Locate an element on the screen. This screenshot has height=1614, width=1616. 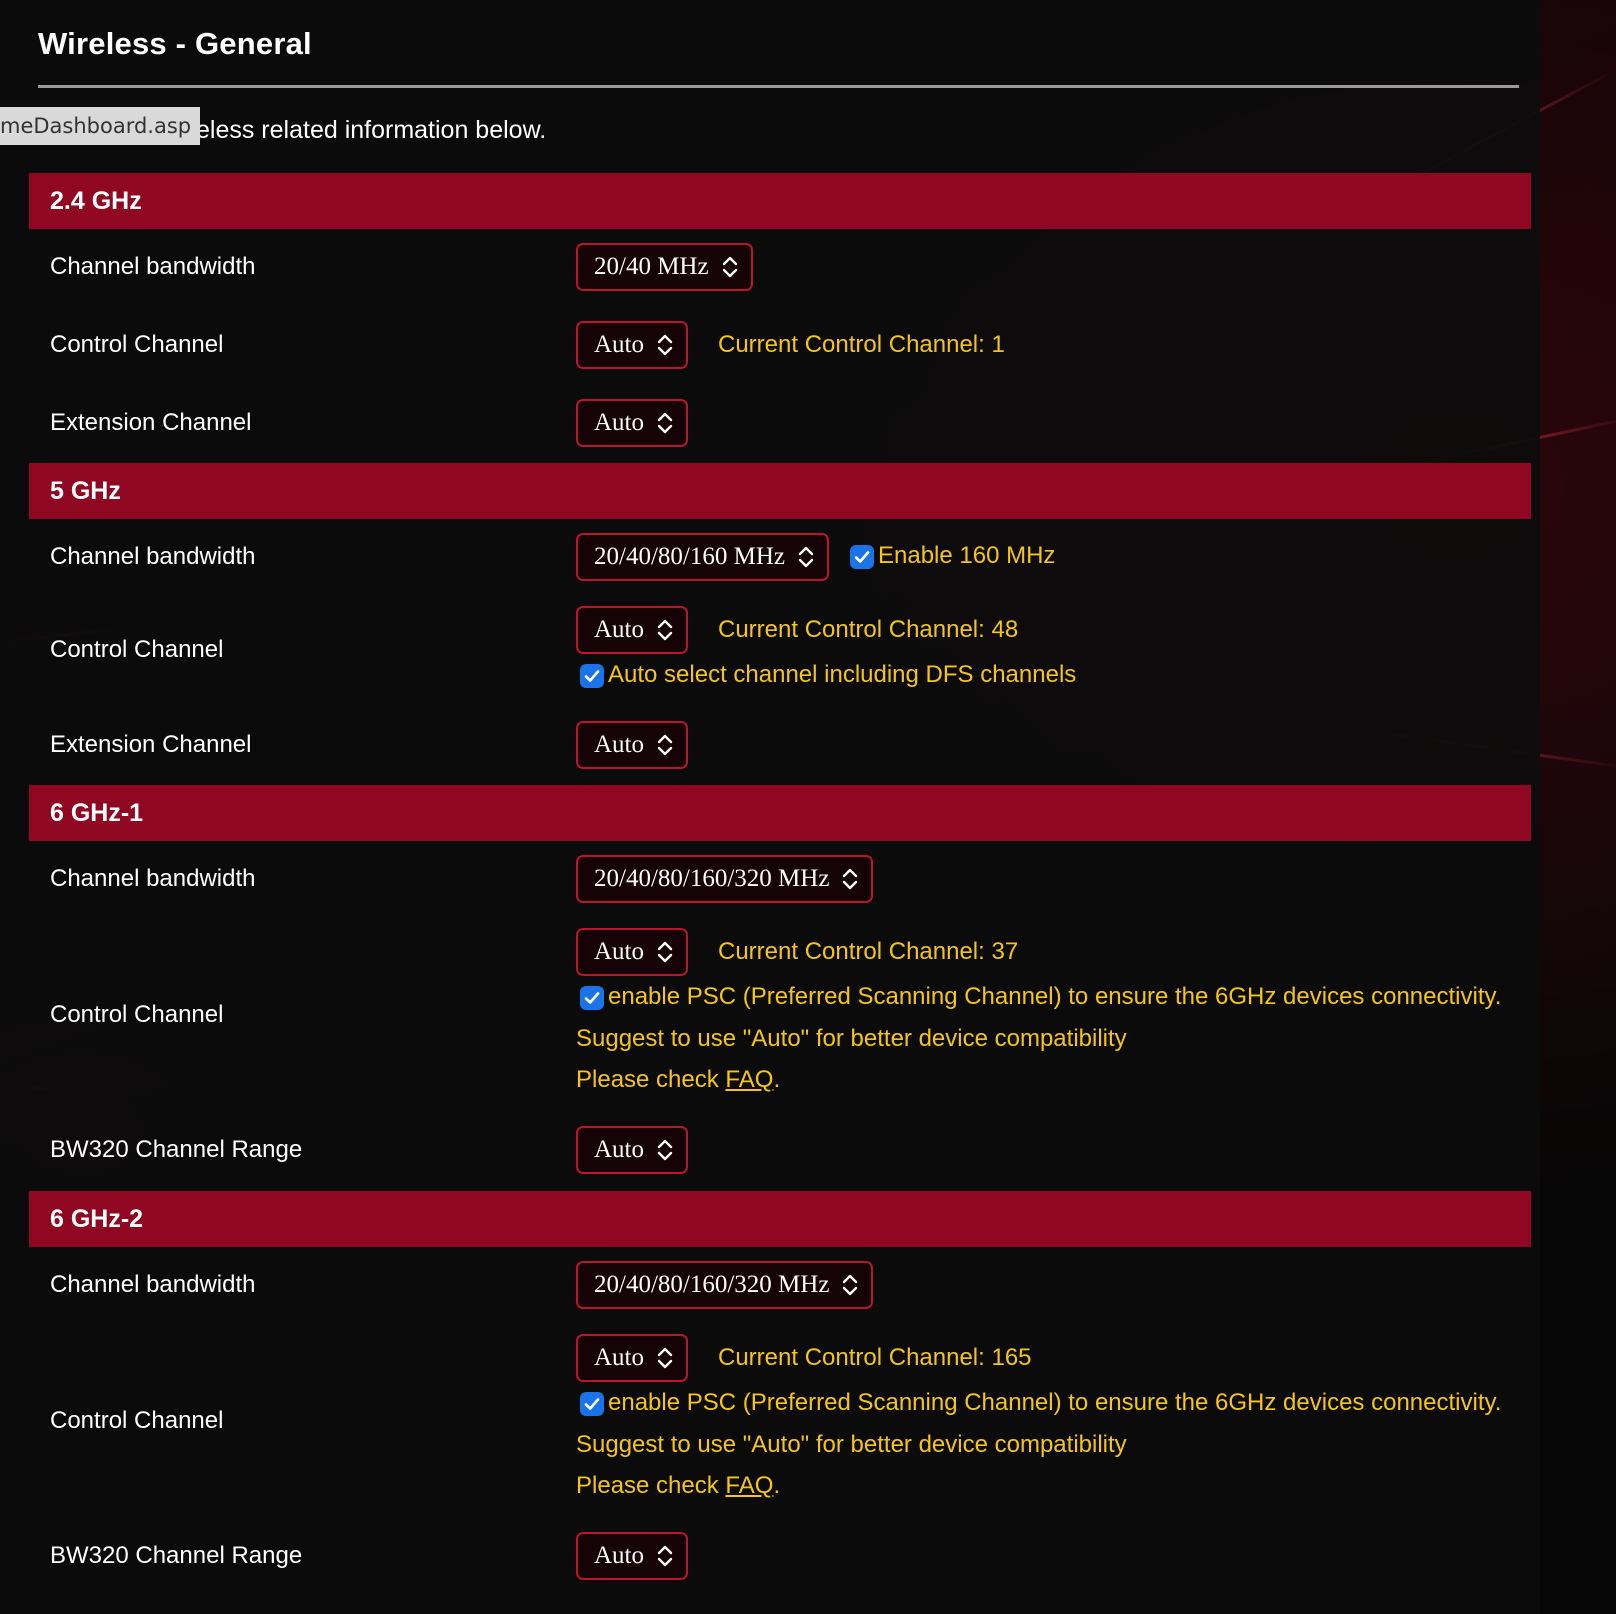
enable-160mhz-checkbox is located at coordinates (862, 557).